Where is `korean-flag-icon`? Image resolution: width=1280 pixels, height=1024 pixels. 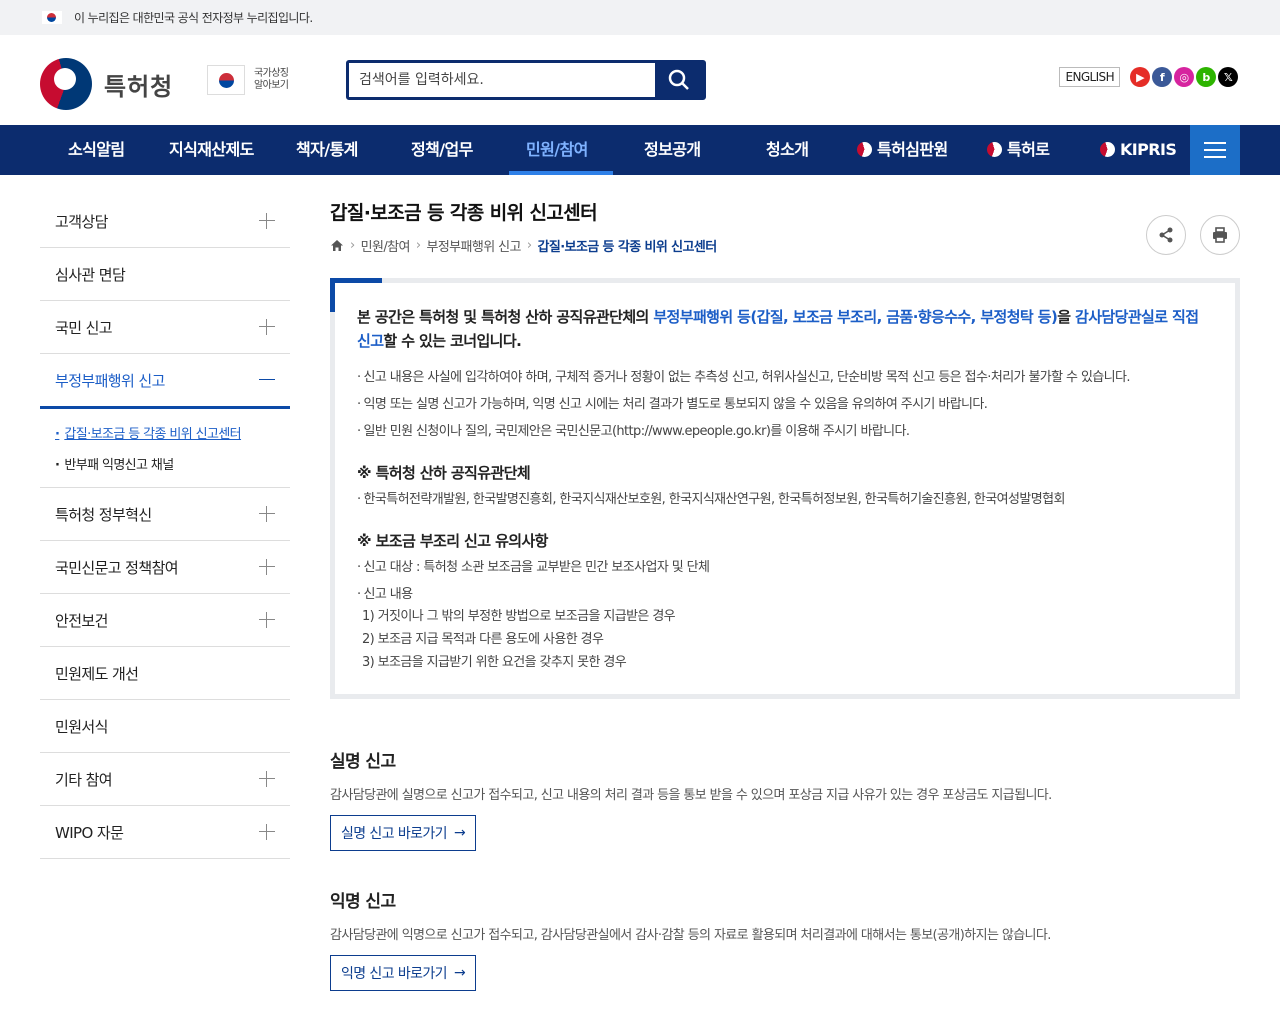
korean-flag-icon is located at coordinates (52, 17).